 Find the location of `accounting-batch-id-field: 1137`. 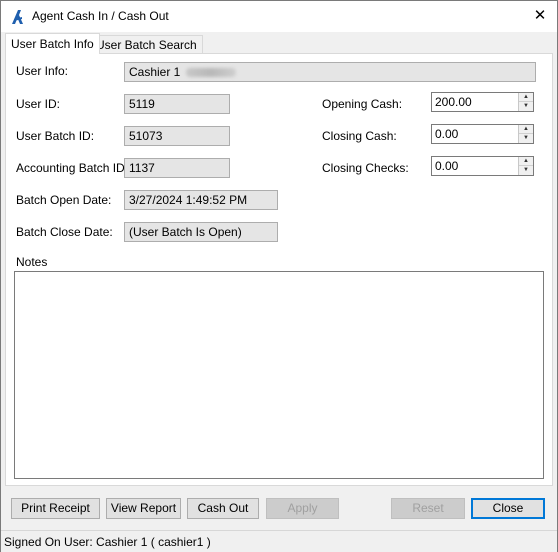

accounting-batch-id-field: 1137 is located at coordinates (177, 168).